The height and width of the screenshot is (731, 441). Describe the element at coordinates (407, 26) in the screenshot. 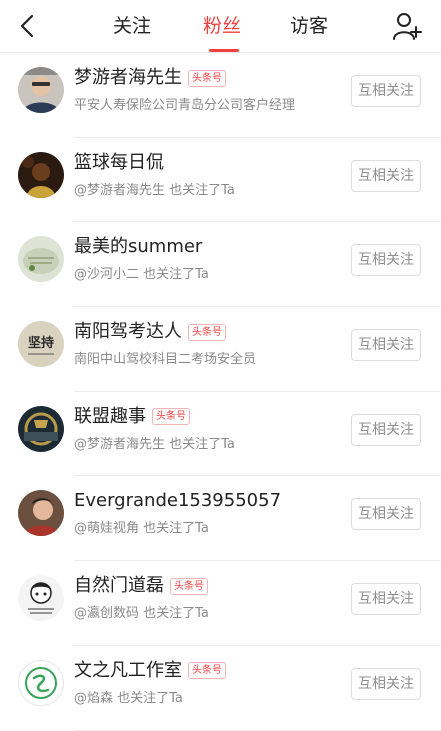

I see `add-user-icon` at that location.